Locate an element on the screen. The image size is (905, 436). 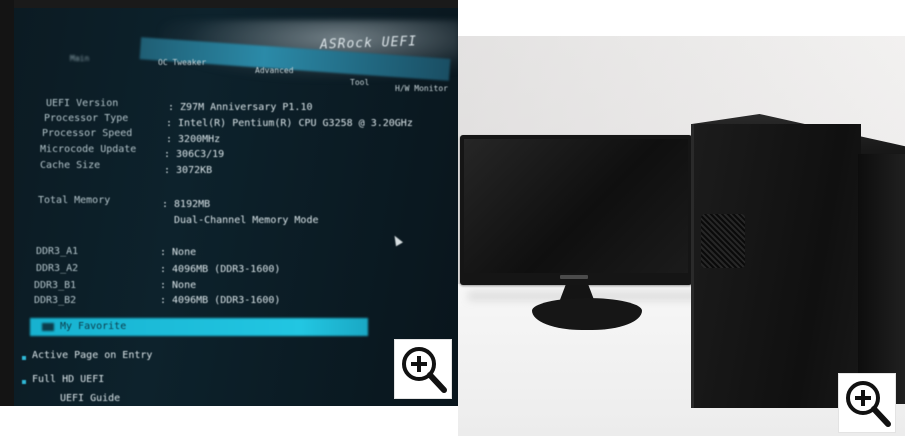
my-favorite-label: My Favorite is located at coordinates (93, 326).